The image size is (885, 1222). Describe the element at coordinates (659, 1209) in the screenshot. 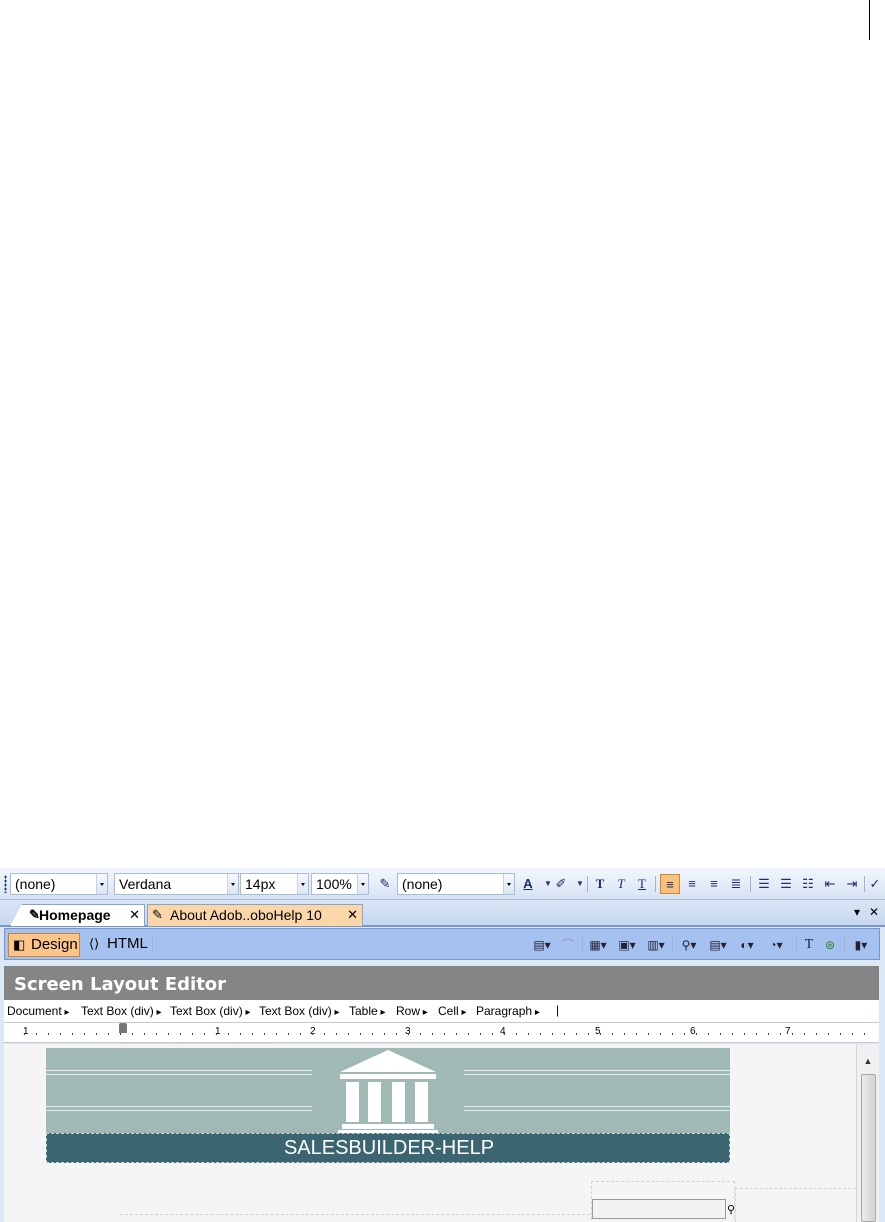

I see `search-input` at that location.